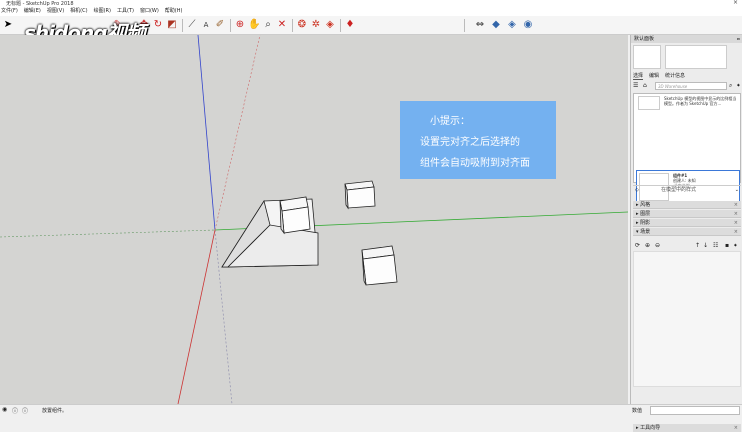 The width and height of the screenshot is (742, 432). I want to click on credits-icon: ⓘ, so click(15, 410).